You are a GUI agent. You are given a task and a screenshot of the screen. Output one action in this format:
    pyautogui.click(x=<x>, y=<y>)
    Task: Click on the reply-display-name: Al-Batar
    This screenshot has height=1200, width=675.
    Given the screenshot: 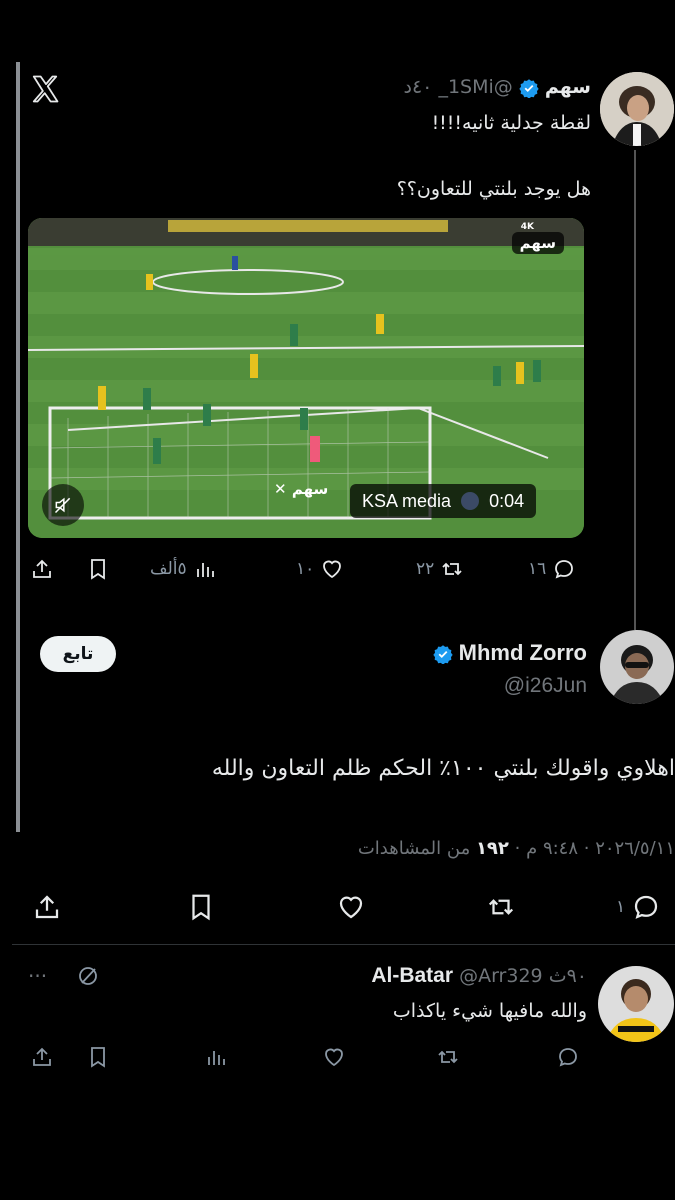 What is the action you would take?
    pyautogui.click(x=412, y=975)
    